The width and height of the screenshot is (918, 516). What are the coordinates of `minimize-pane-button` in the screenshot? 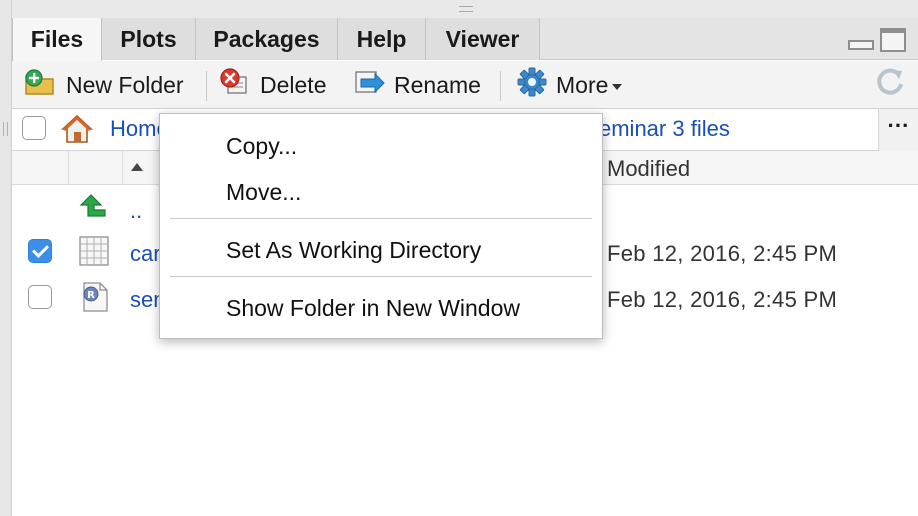 It's located at (861, 45).